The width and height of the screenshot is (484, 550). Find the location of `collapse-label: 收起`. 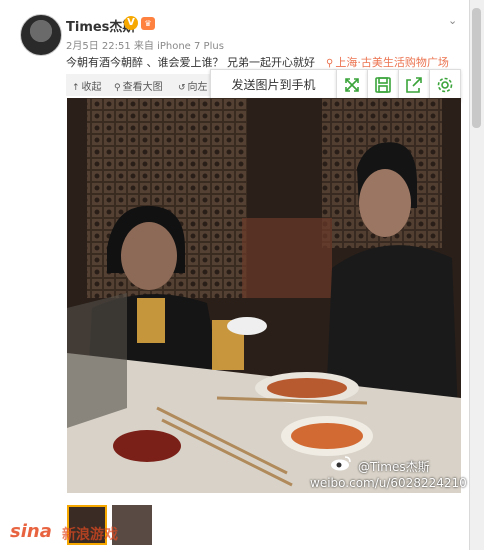

collapse-label: 收起 is located at coordinates (91, 87).